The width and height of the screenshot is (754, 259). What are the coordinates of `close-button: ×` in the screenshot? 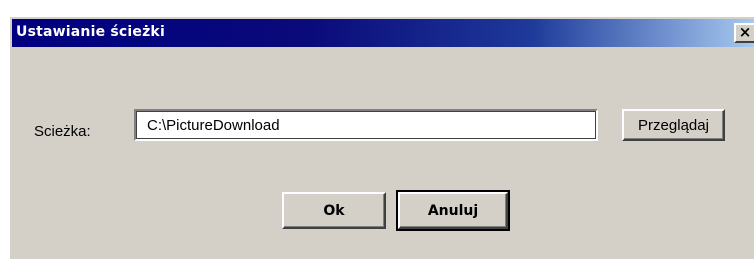 It's located at (744, 33).